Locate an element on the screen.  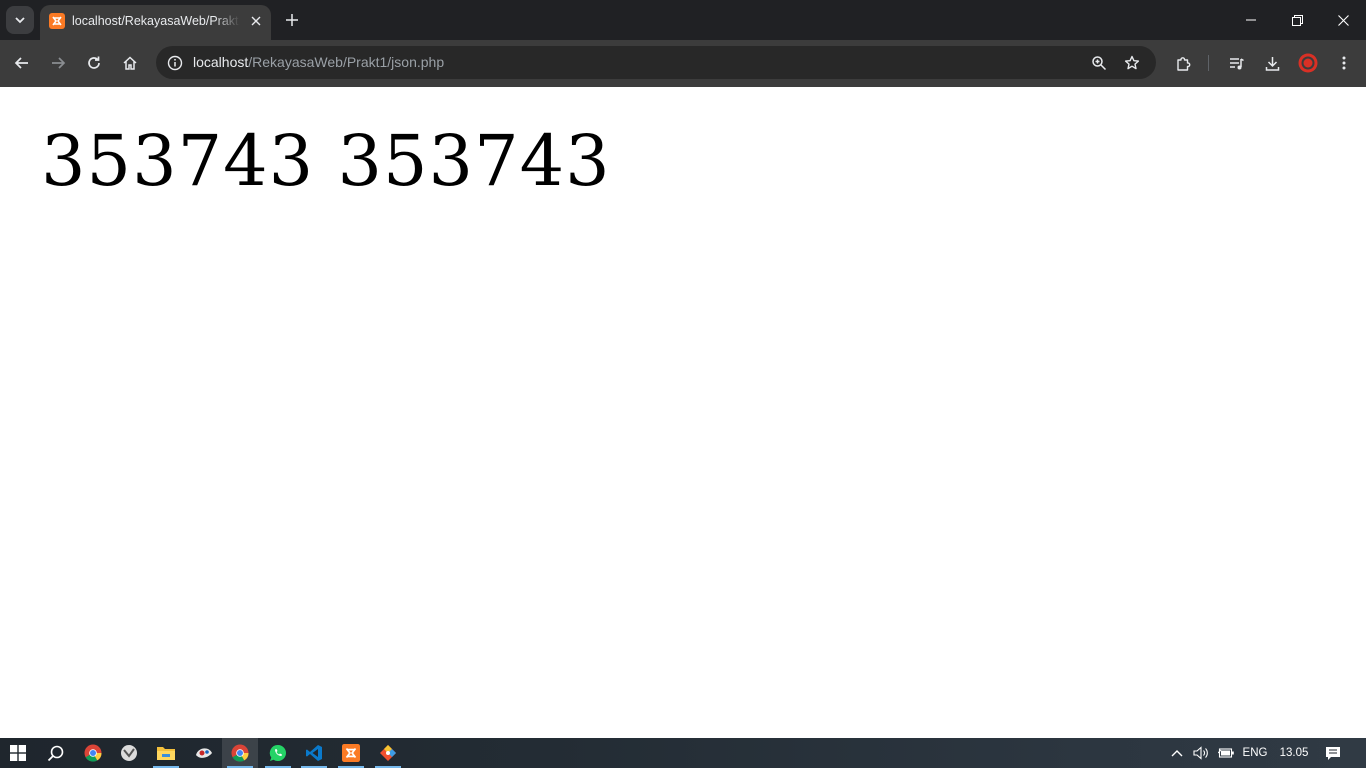
show-hidden-icons-button is located at coordinates (1177, 753).